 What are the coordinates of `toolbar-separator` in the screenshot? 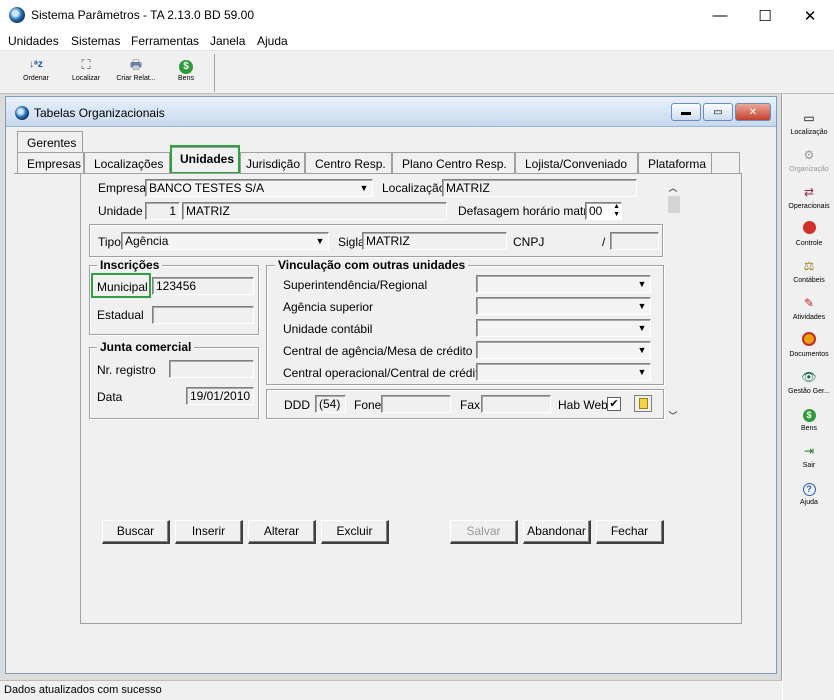 It's located at (214, 73).